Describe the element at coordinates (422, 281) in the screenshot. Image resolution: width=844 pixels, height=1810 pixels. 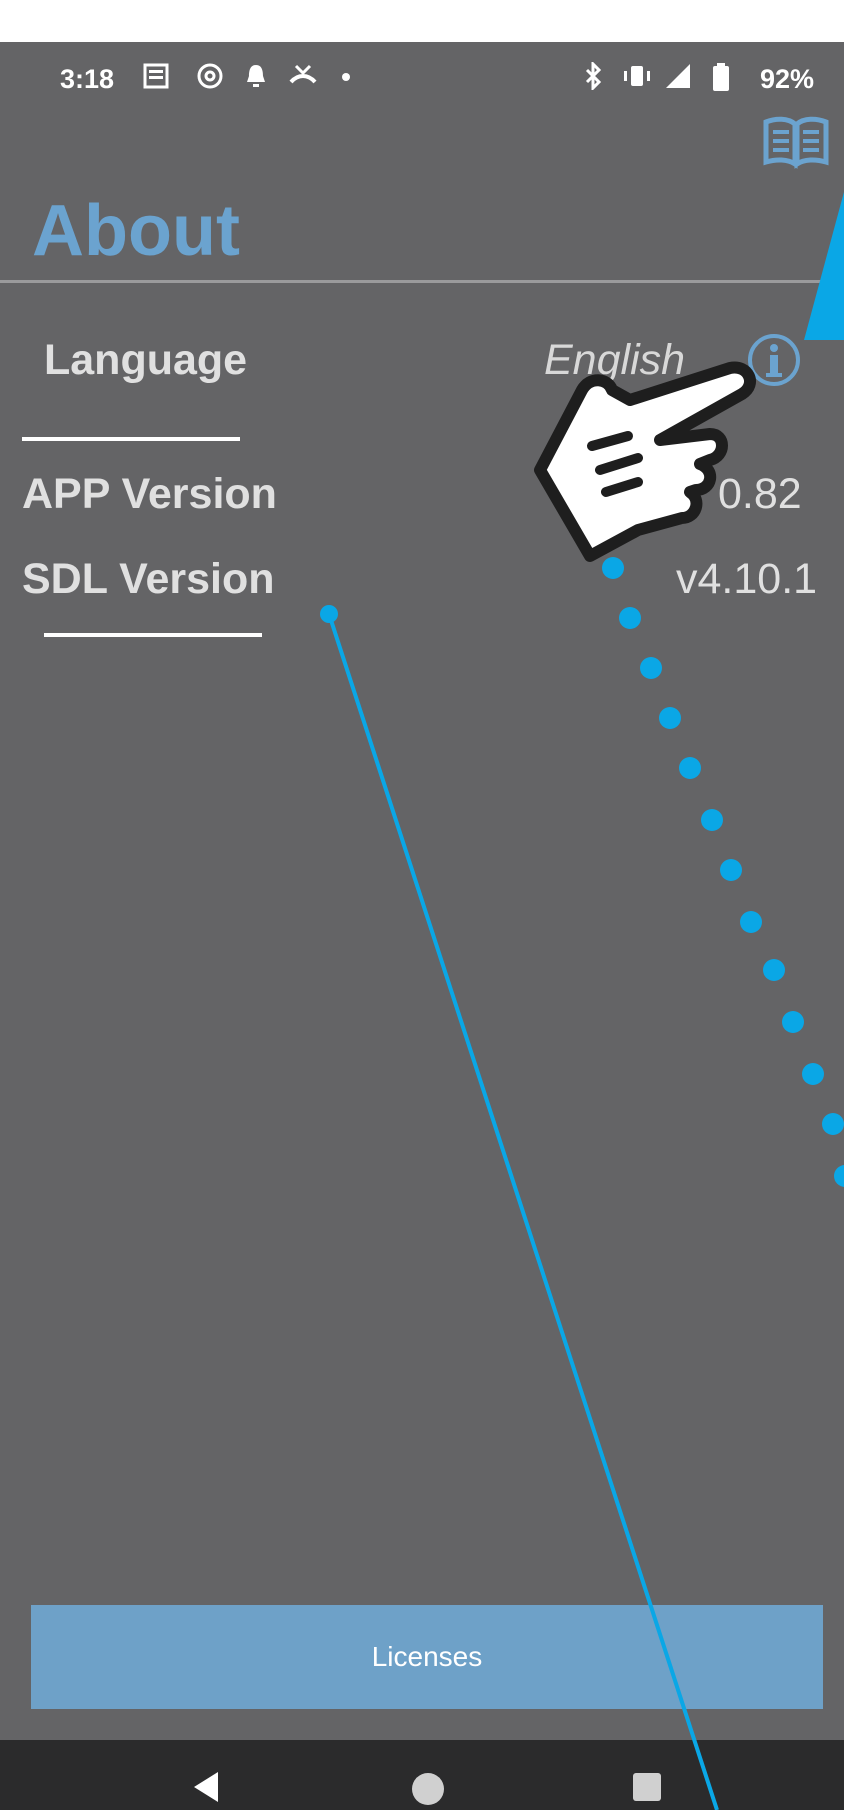
I see `header-divider` at that location.